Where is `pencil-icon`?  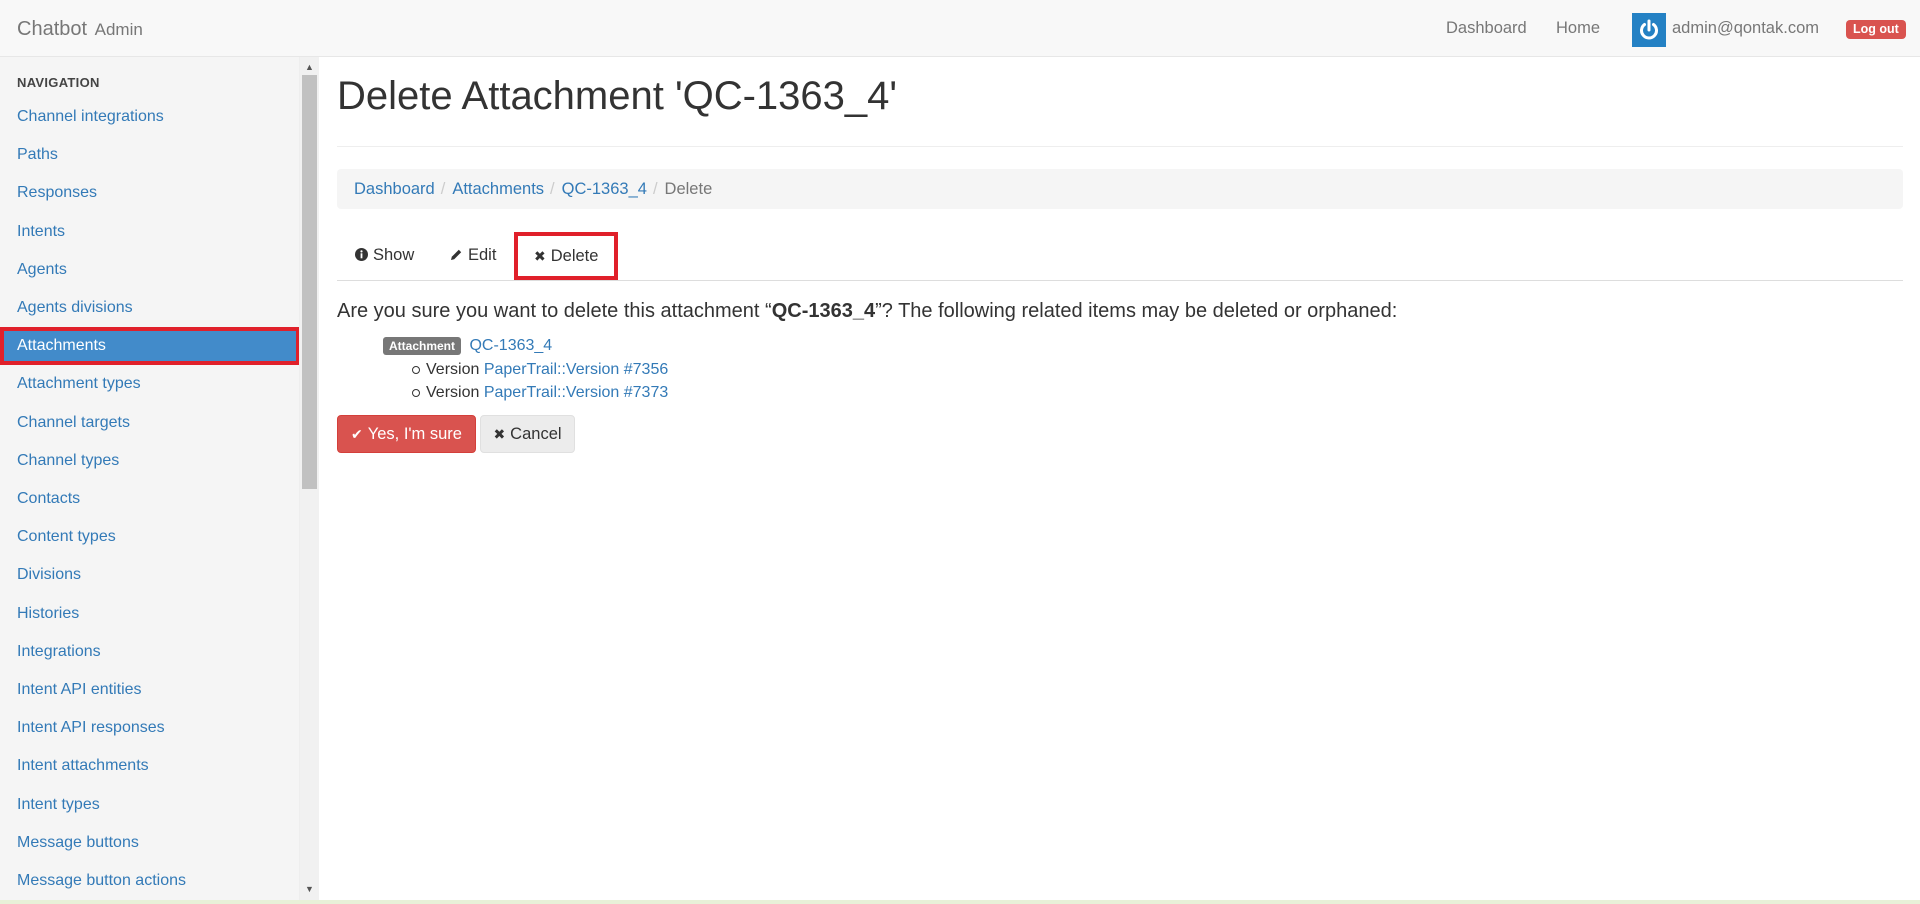
pencil-icon is located at coordinates (456, 255).